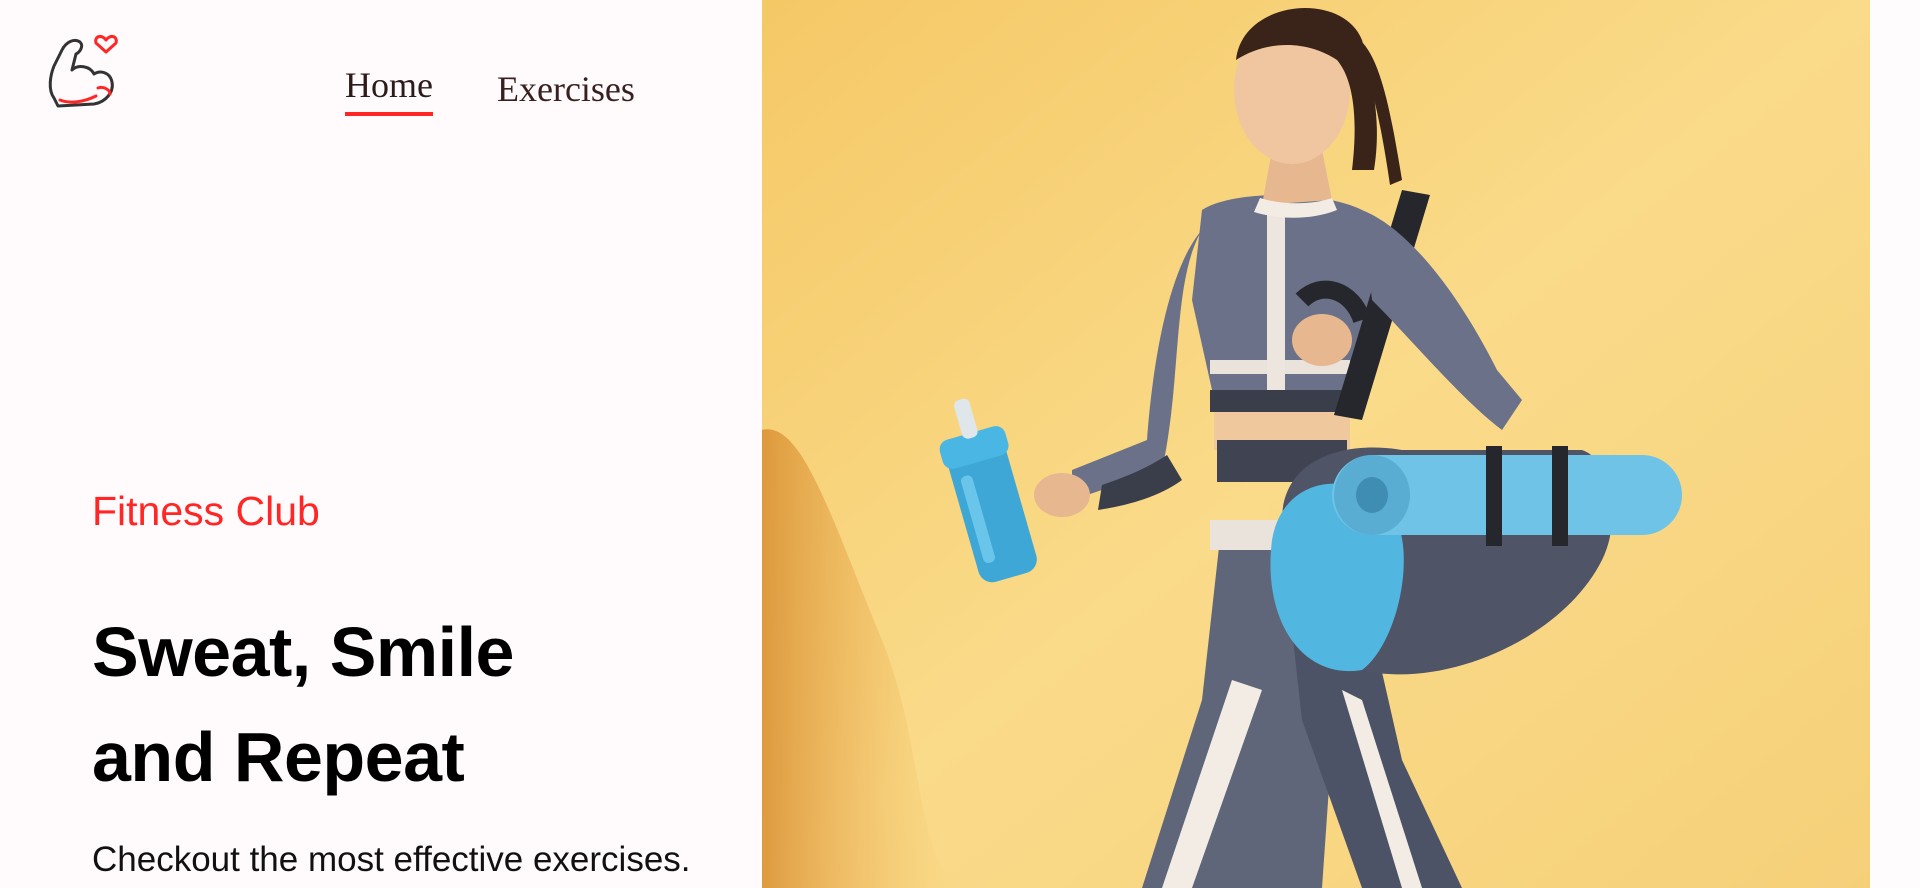 The height and width of the screenshot is (888, 1920). What do you see at coordinates (1895, 444) in the screenshot?
I see `page-right-margin` at bounding box center [1895, 444].